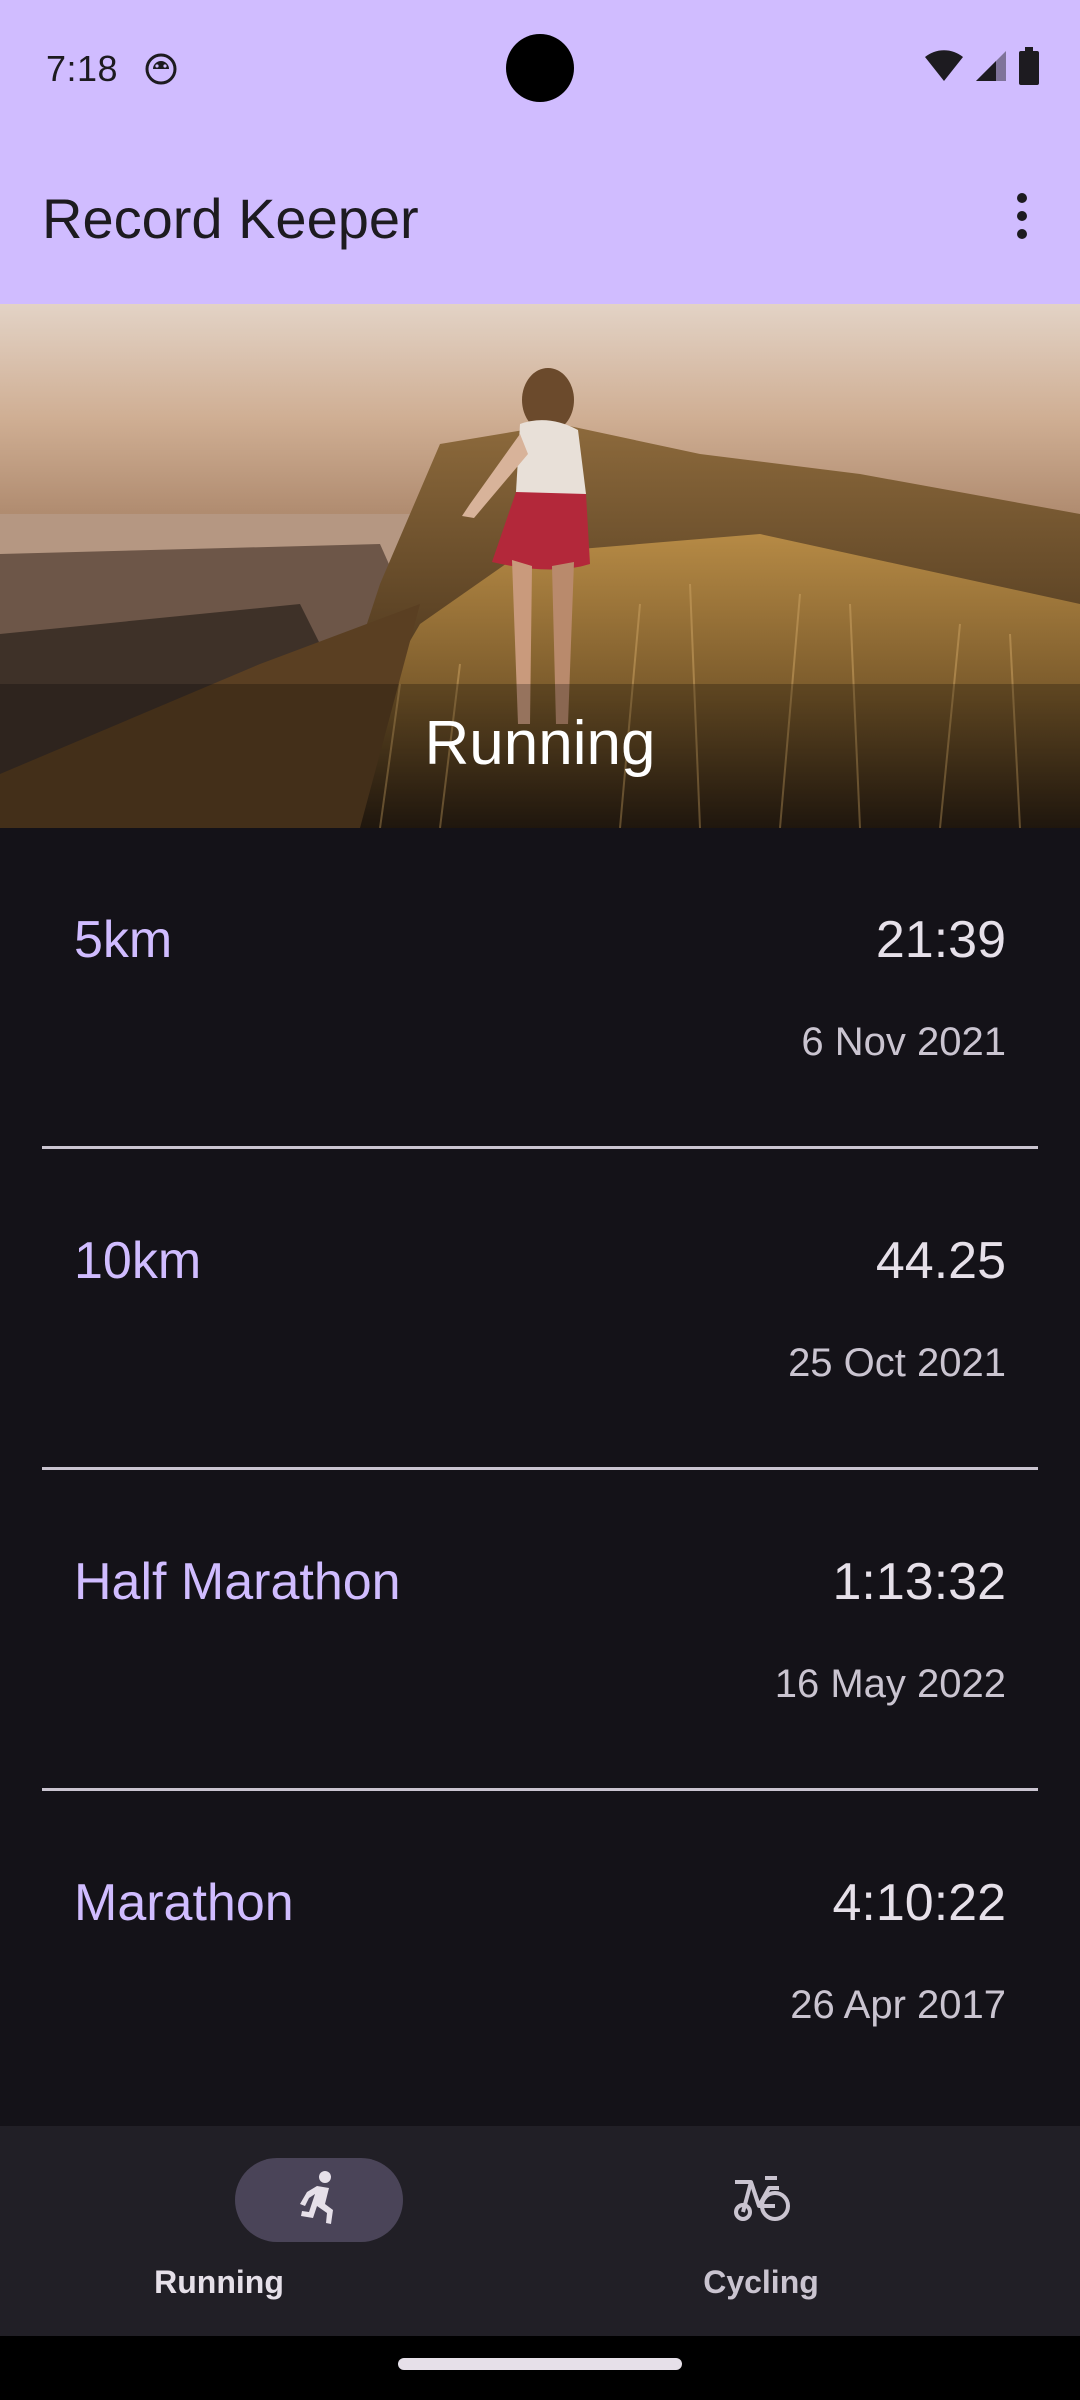  I want to click on hero-title: Running, so click(540, 743).